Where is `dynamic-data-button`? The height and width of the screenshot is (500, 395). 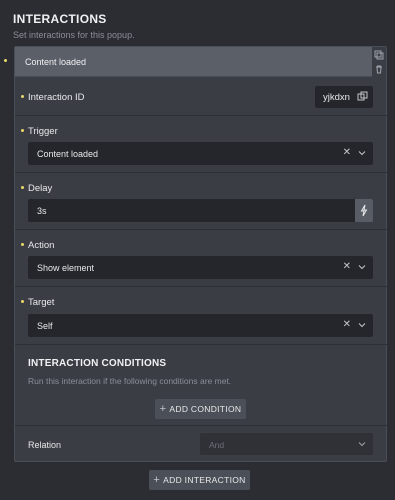 dynamic-data-button is located at coordinates (364, 210).